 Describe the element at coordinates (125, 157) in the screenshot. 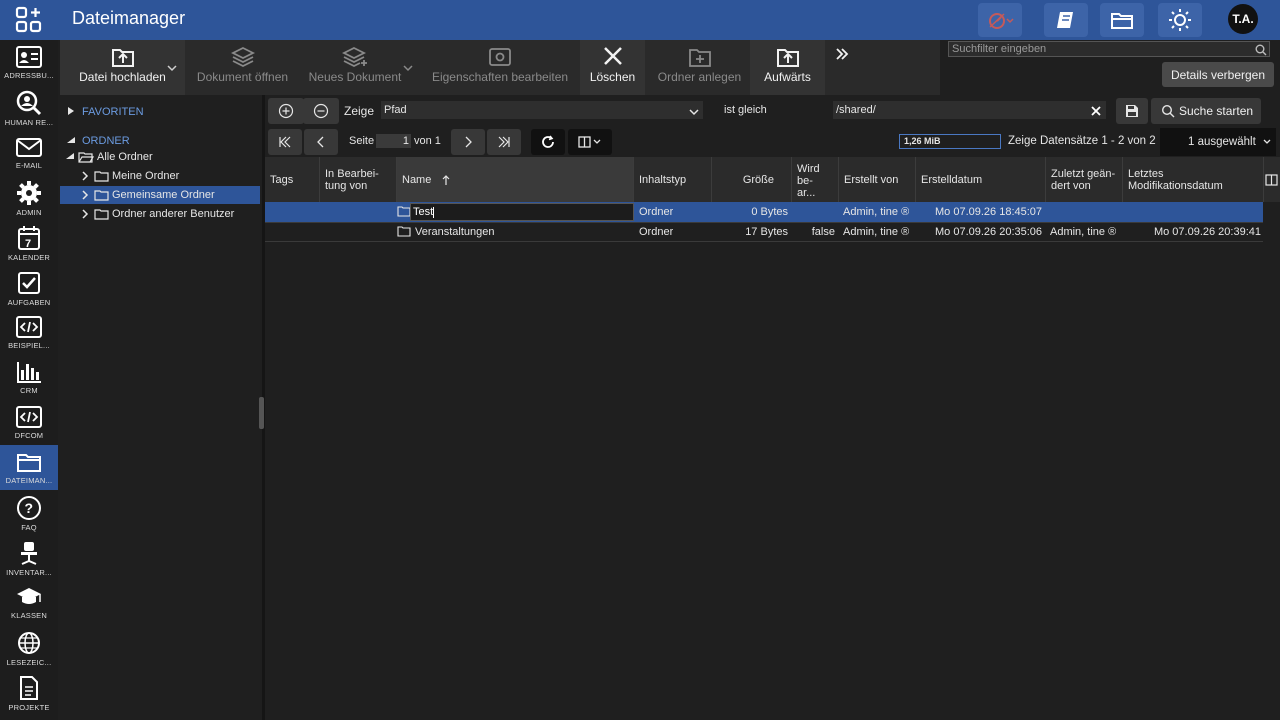

I see `tree-all-folders-label: Alle Ordner` at that location.